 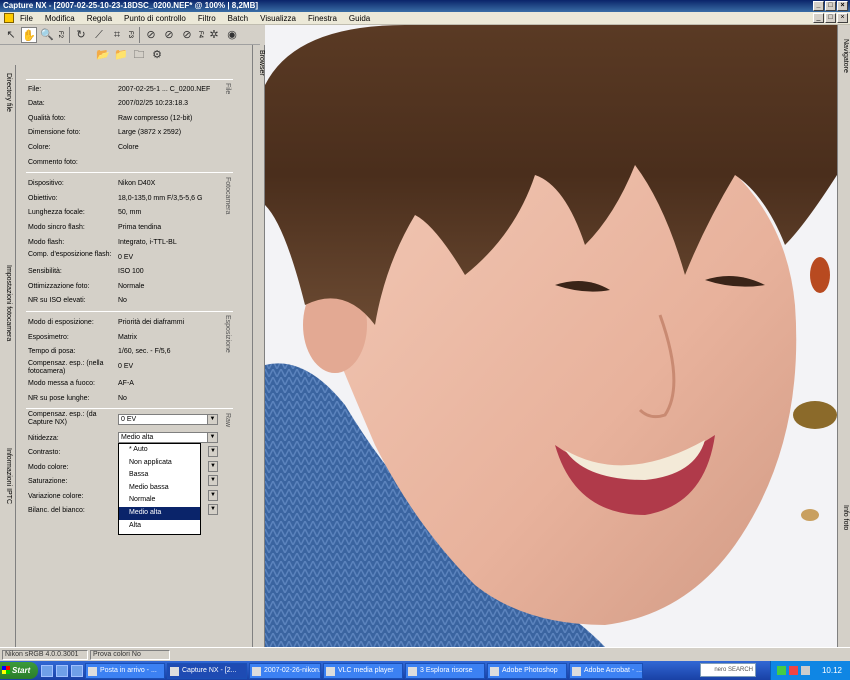 I want to click on menu-regola: Regola, so click(x=99, y=18).